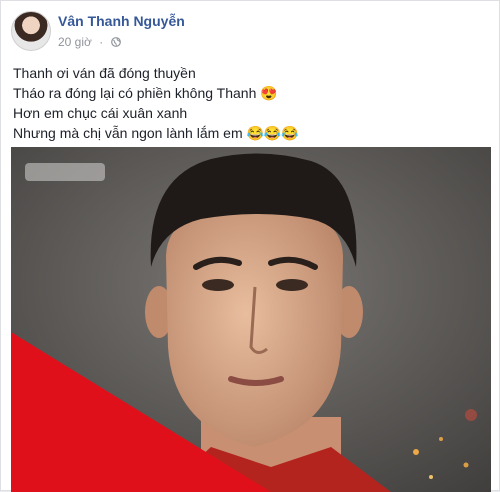  What do you see at coordinates (75, 42) in the screenshot?
I see `post-timestamp: 20 giờ` at bounding box center [75, 42].